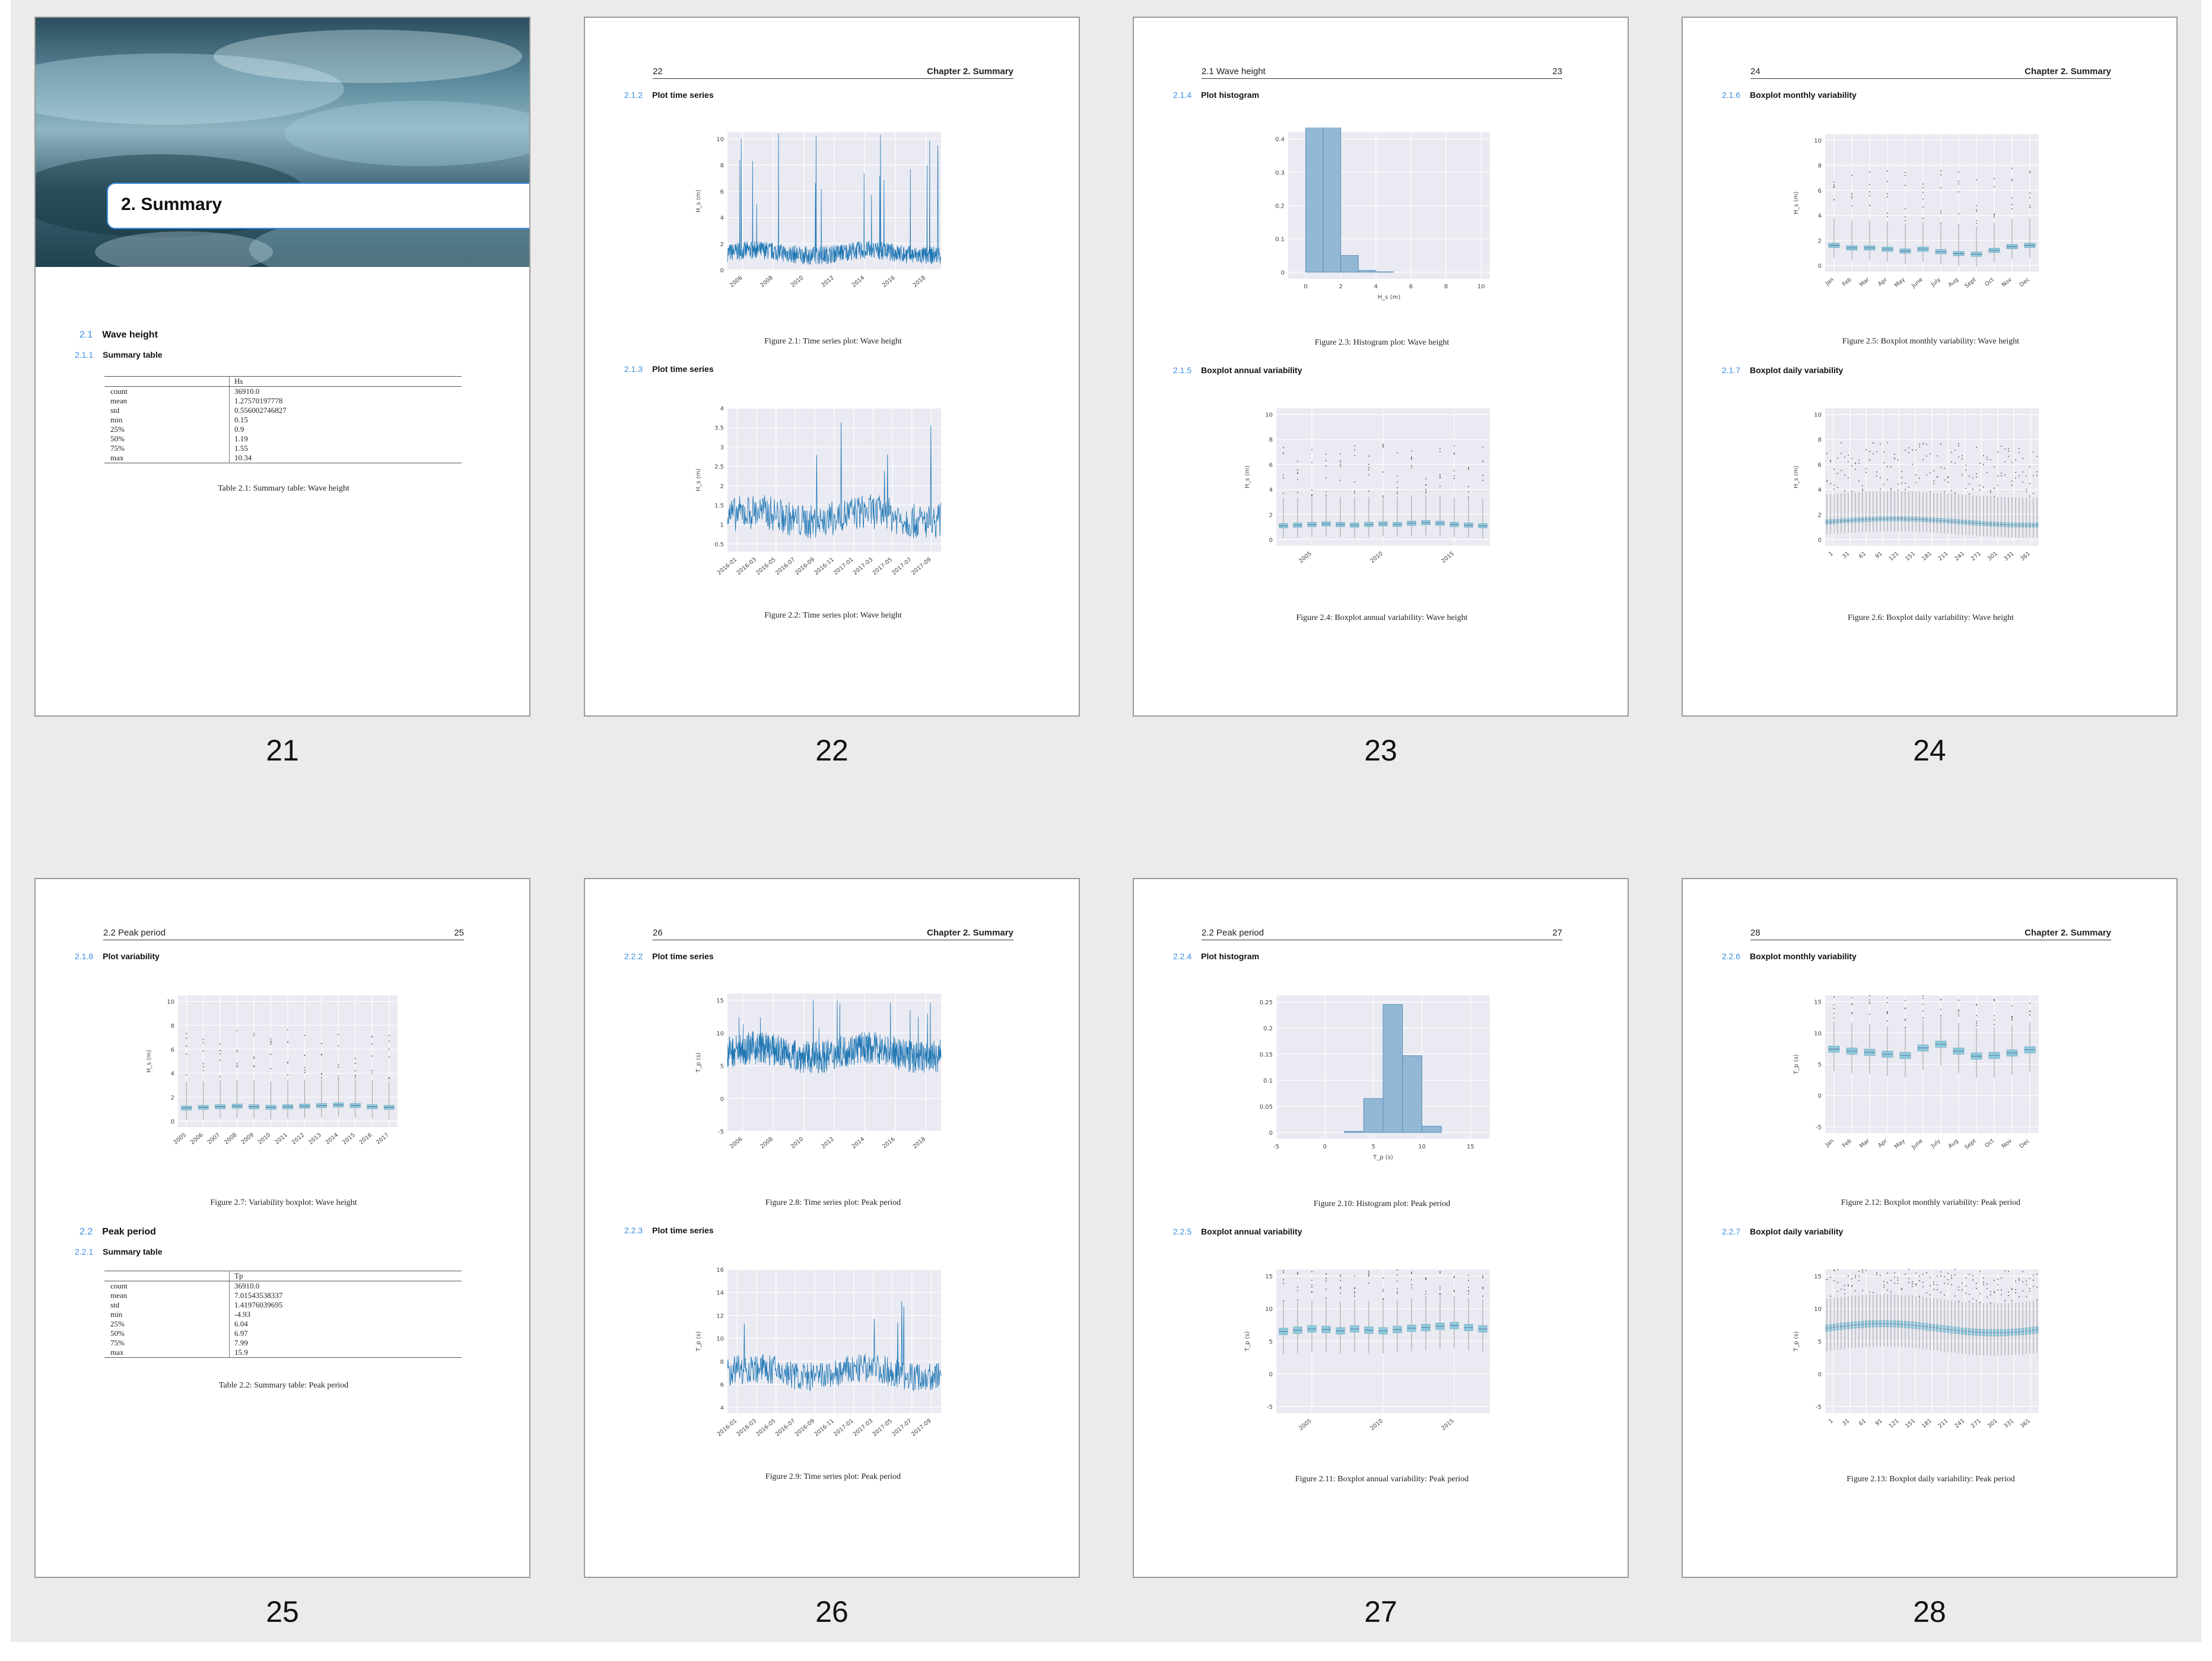 Image resolution: width=2212 pixels, height=1661 pixels. What do you see at coordinates (2009, 1424) in the screenshot?
I see `x-tick-label: 331` at bounding box center [2009, 1424].